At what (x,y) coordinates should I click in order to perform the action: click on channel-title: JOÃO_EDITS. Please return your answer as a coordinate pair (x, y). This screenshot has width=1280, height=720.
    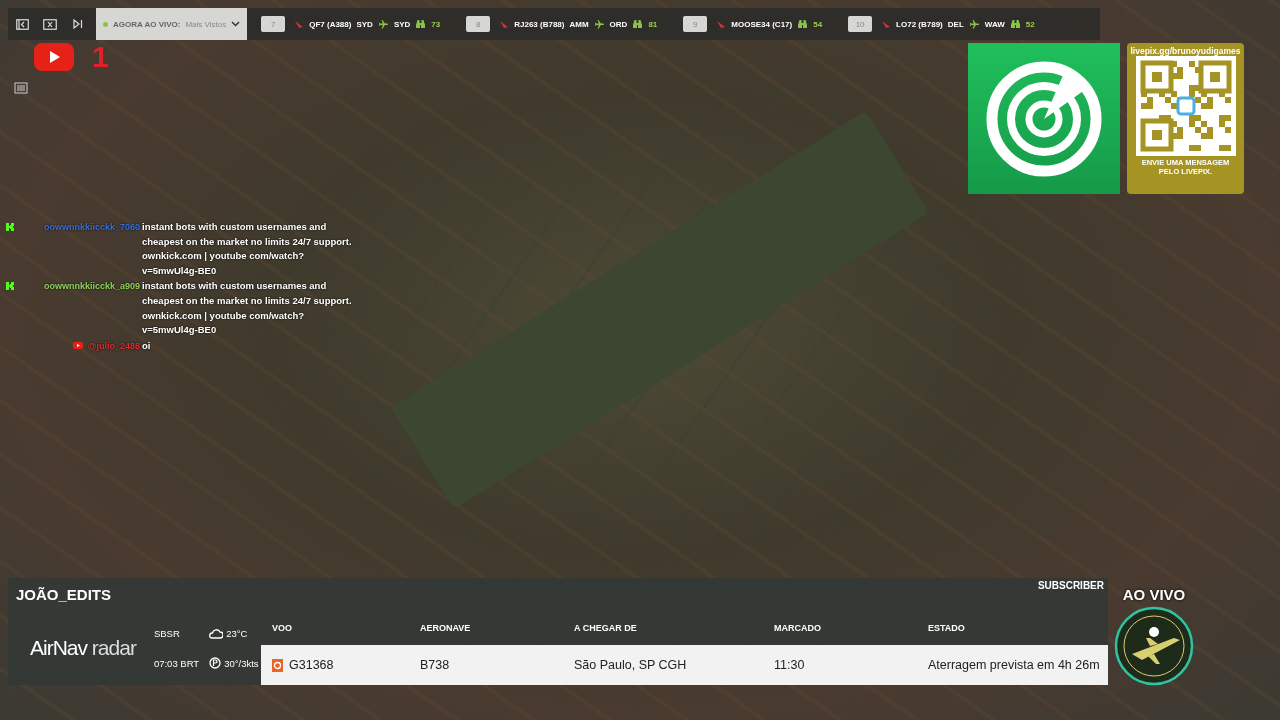
    Looking at the image, I should click on (64, 594).